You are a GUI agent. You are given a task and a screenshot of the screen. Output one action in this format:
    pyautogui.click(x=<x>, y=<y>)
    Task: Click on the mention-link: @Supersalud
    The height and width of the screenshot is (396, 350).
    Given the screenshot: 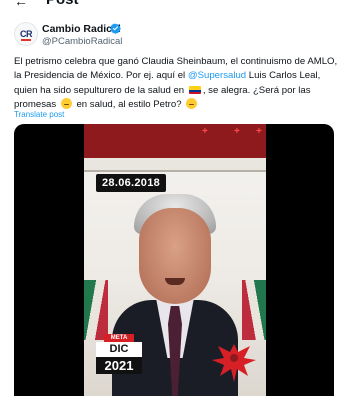 What is the action you would take?
    pyautogui.click(x=217, y=75)
    